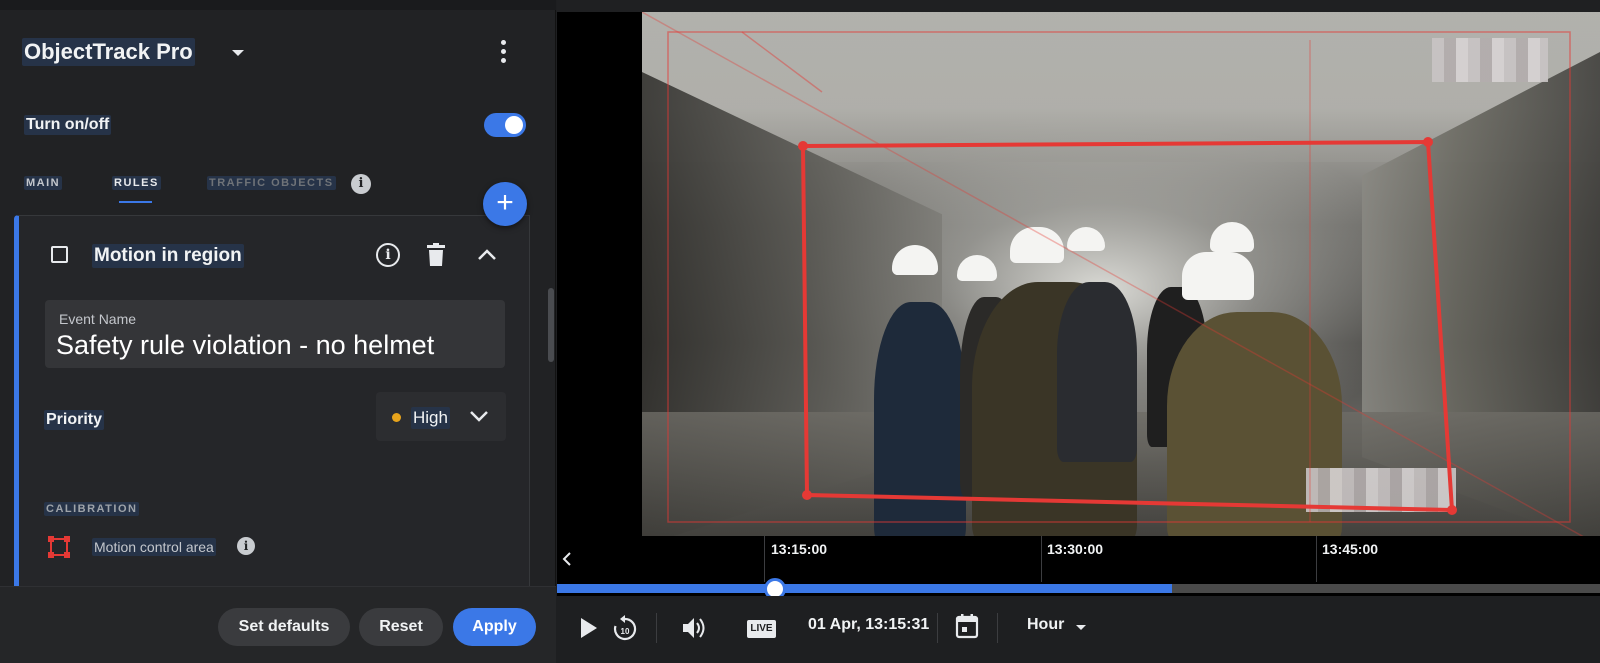 The width and height of the screenshot is (1600, 663). I want to click on event-name-value: Safety rule violation - no helmet, so click(245, 345).